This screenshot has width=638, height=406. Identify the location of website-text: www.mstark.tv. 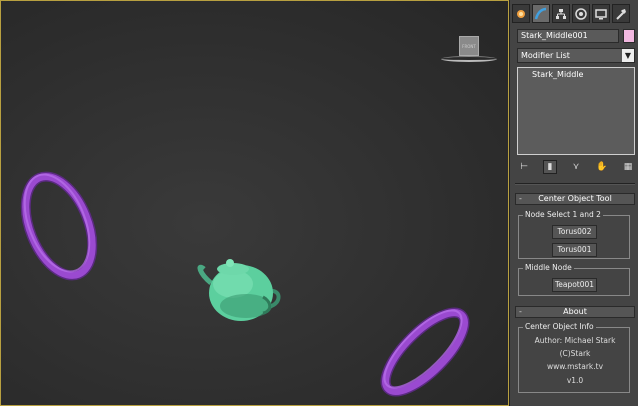
(575, 366).